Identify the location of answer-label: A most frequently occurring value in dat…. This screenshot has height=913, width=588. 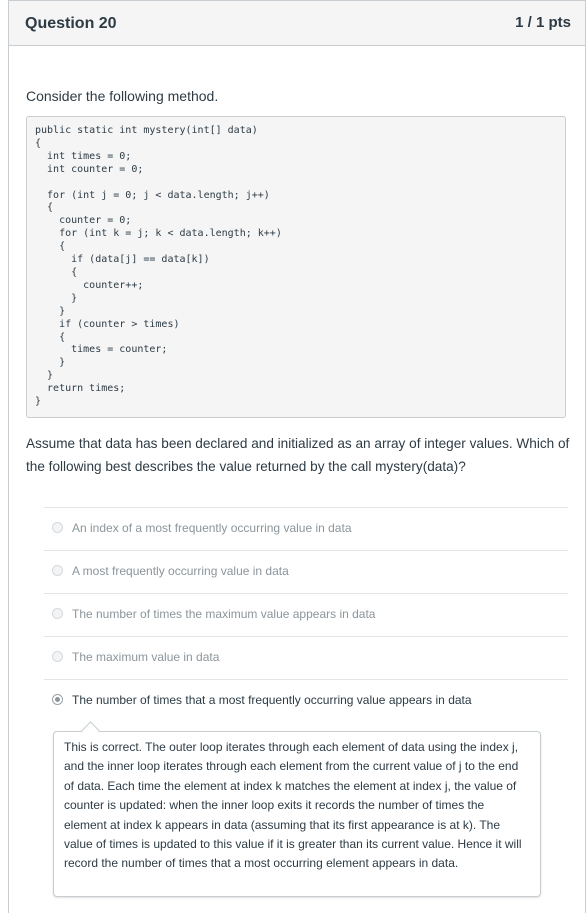
(180, 571).